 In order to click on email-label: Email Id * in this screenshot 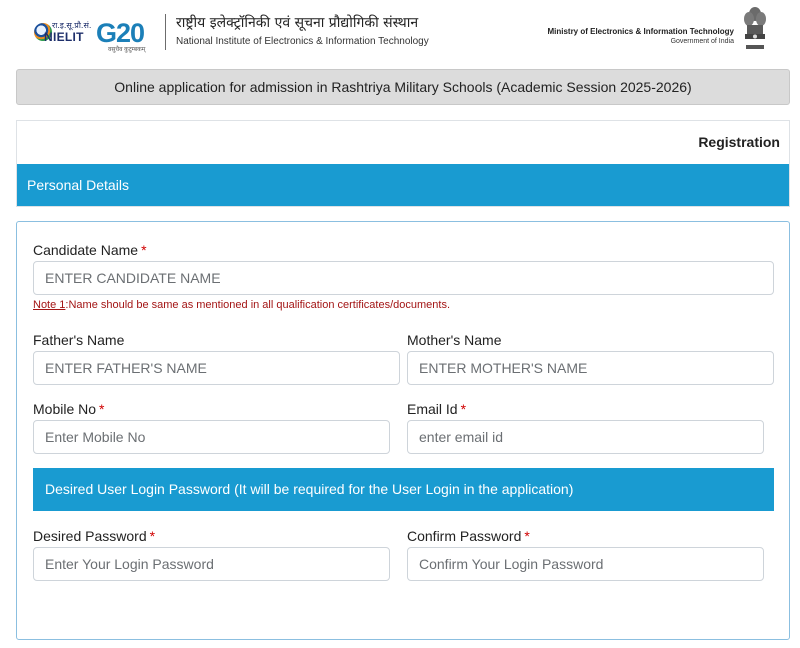, I will do `click(436, 409)`.